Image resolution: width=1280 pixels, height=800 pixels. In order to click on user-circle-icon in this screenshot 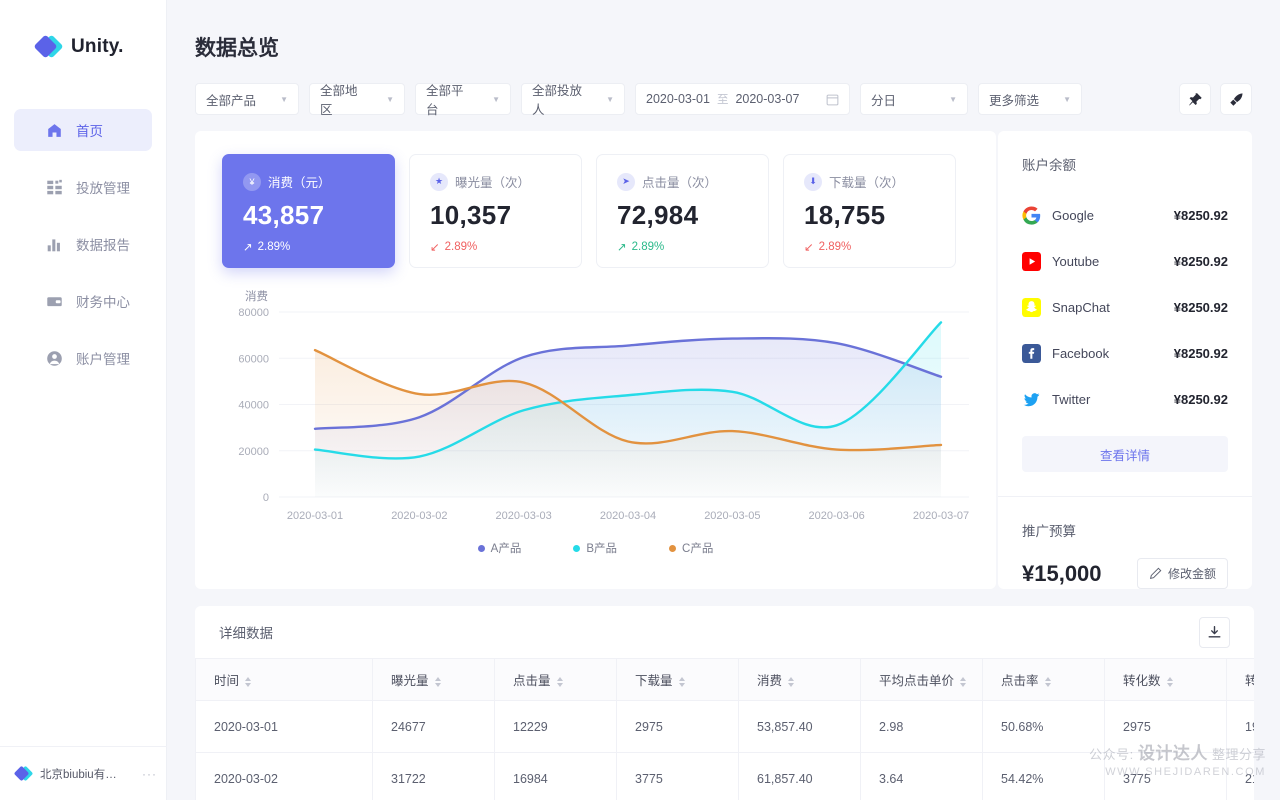, I will do `click(54, 358)`.